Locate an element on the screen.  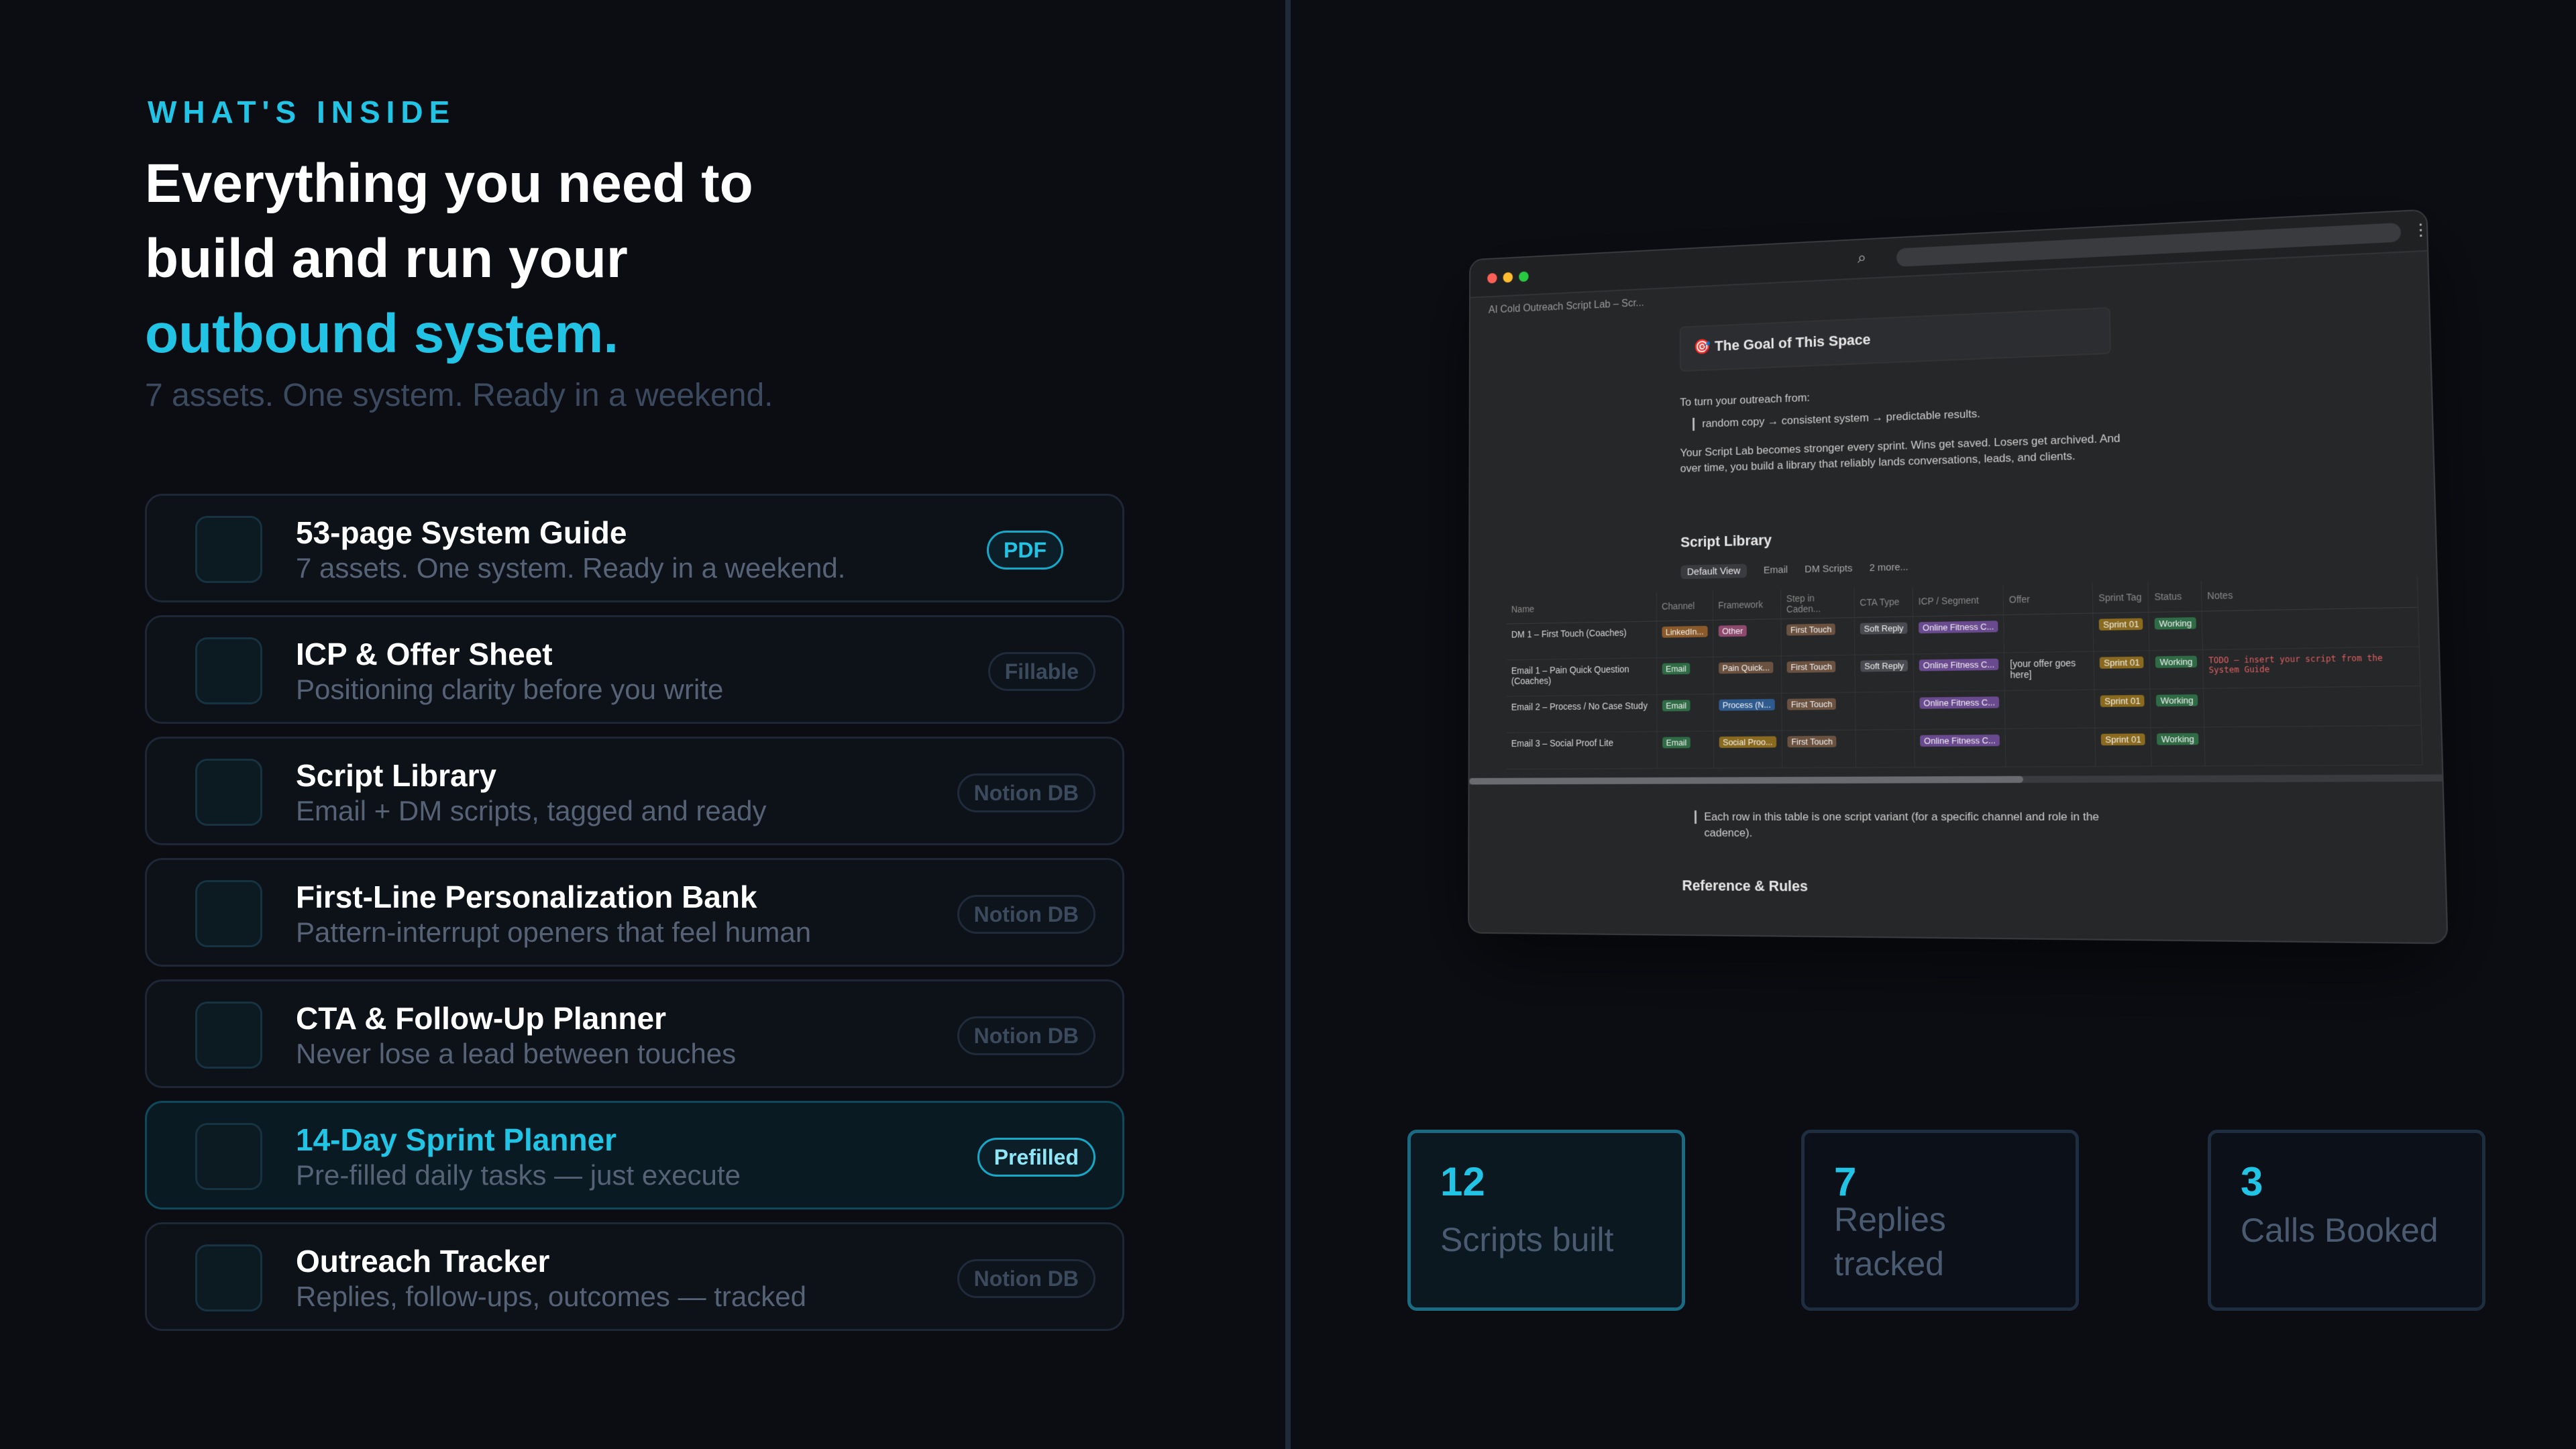
asset-title: Outreach Tracker is located at coordinates (422, 1261).